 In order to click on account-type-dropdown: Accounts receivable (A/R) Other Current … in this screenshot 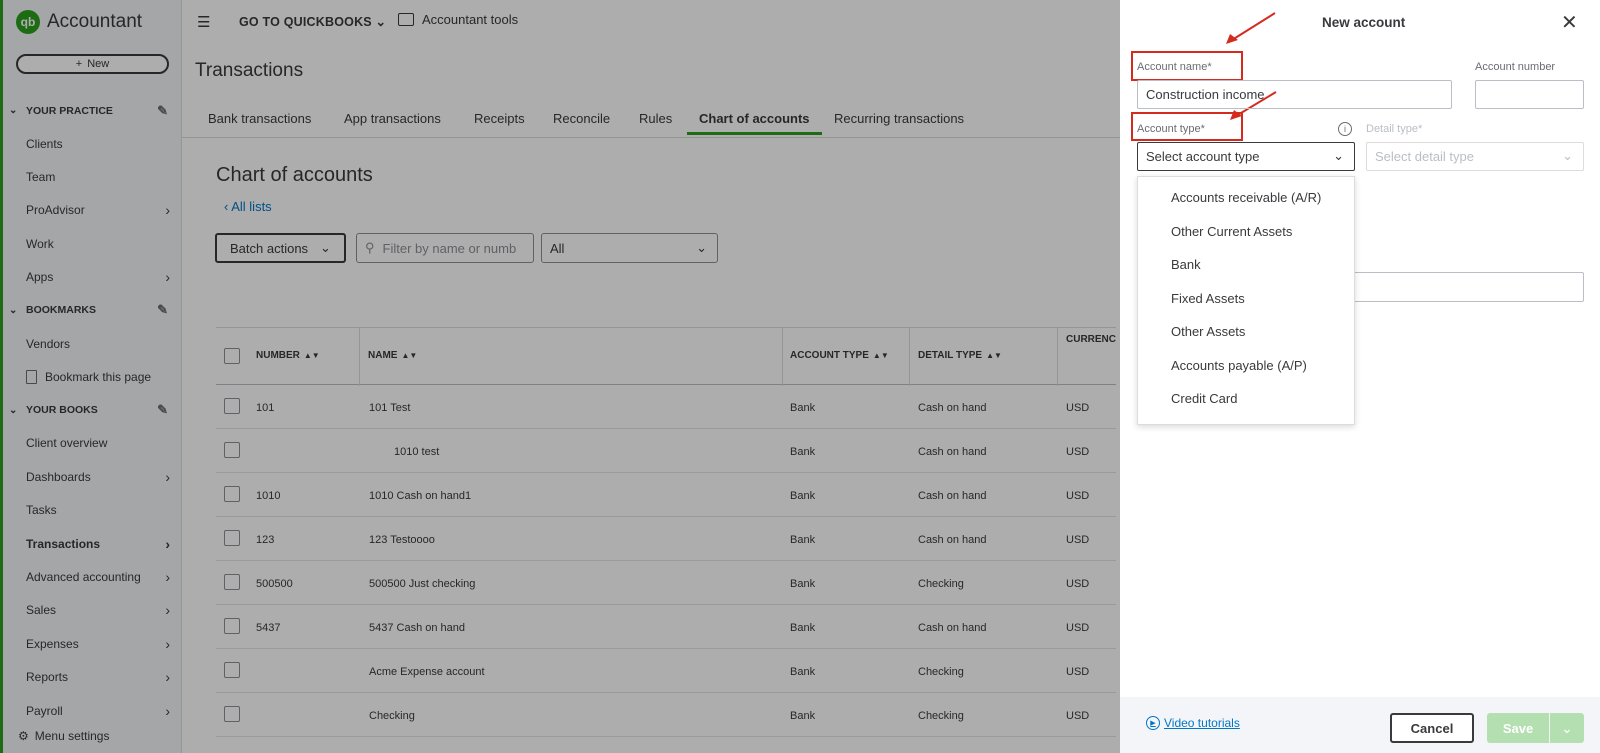, I will do `click(1246, 300)`.